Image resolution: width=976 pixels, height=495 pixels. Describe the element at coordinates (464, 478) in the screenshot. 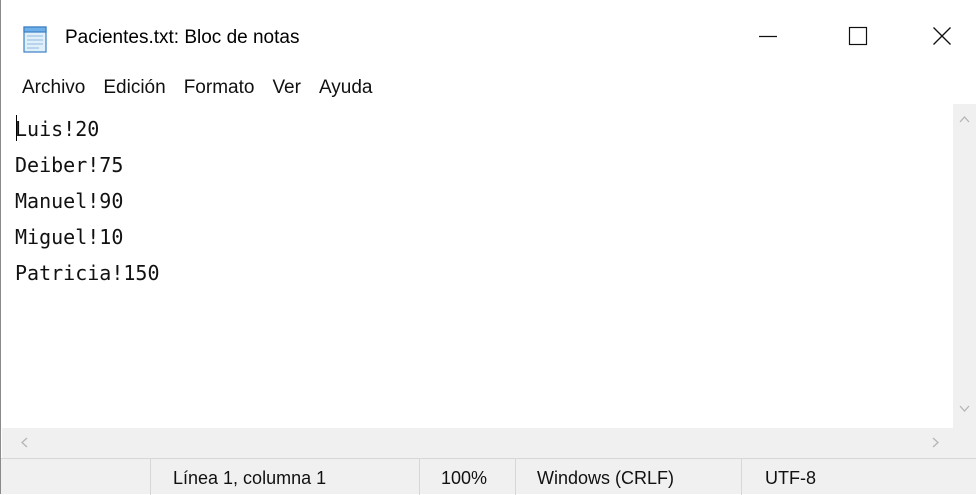

I see `zoom-level: 100%` at that location.